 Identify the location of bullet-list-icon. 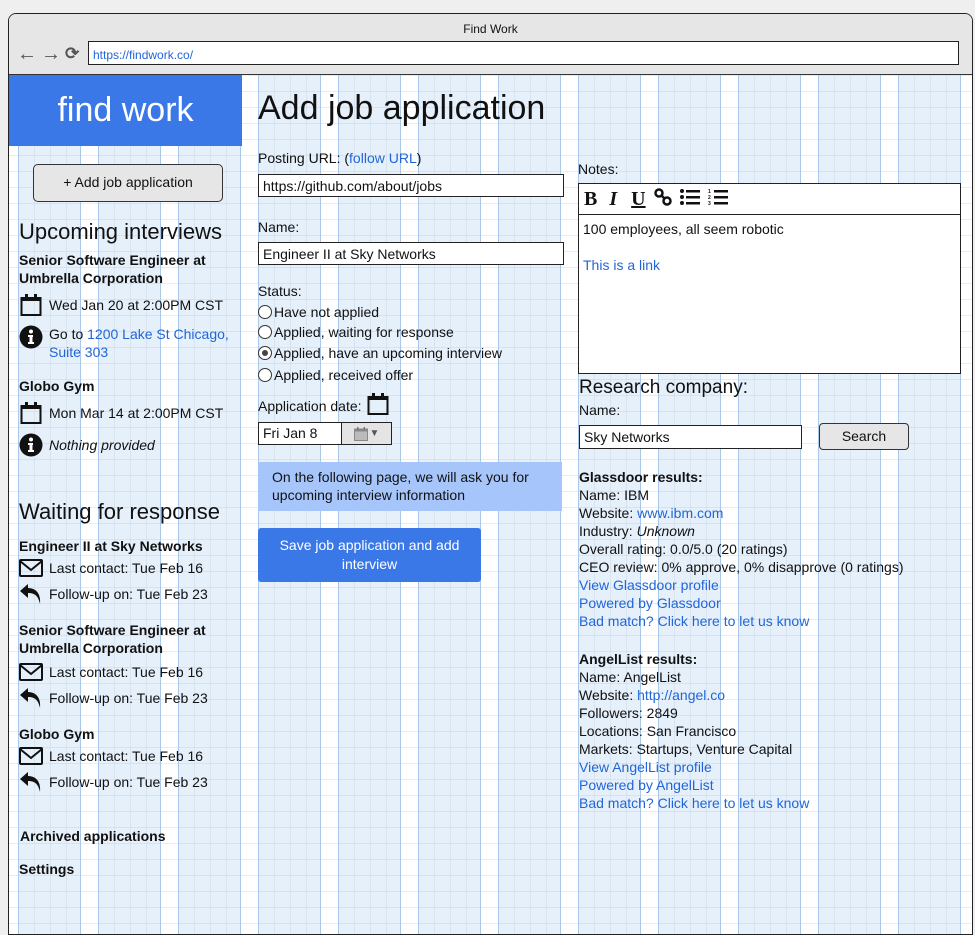
(689, 199).